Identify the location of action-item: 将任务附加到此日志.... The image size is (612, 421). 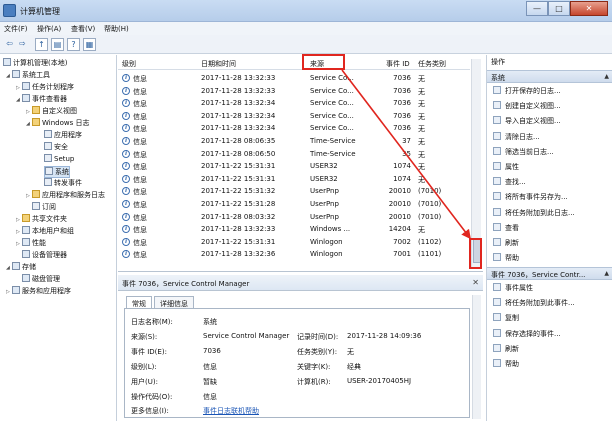
(534, 212).